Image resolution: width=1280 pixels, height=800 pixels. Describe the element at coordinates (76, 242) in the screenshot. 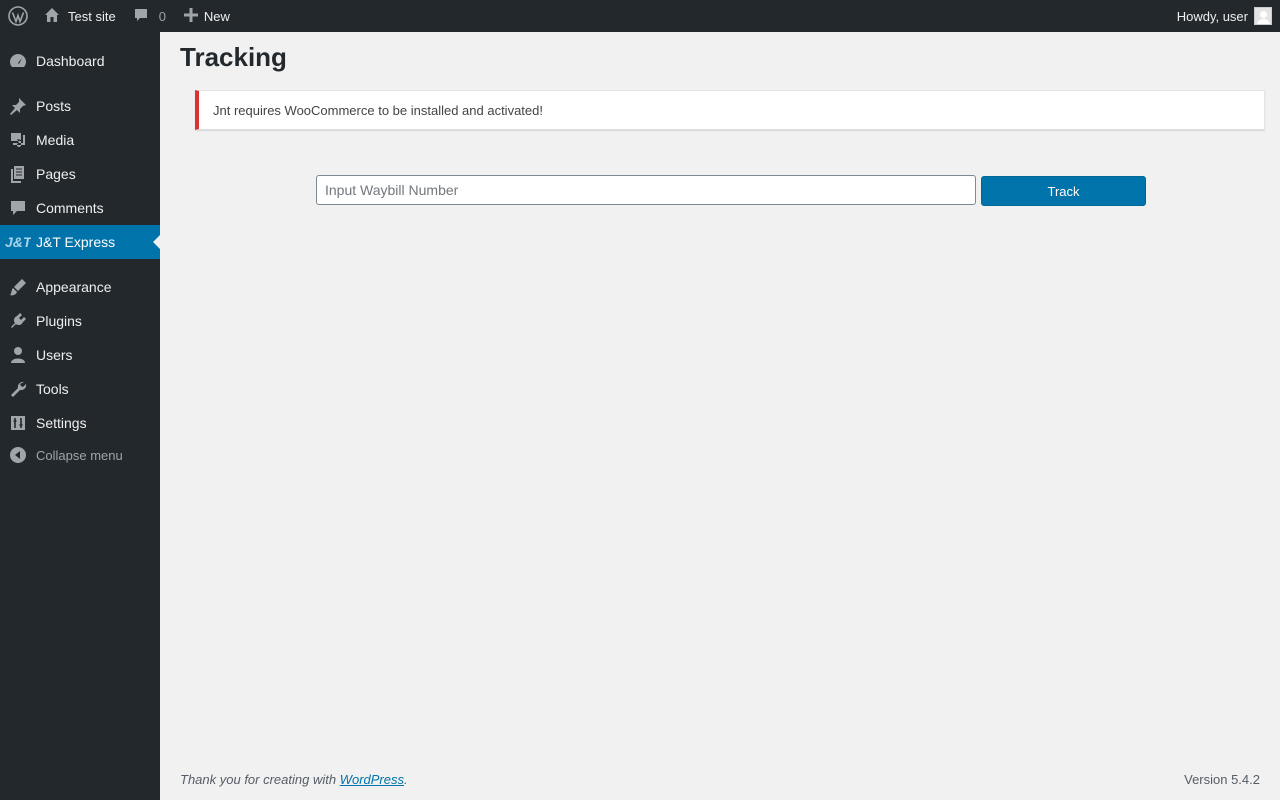

I see `sidebar-item-label: J&T Express` at that location.